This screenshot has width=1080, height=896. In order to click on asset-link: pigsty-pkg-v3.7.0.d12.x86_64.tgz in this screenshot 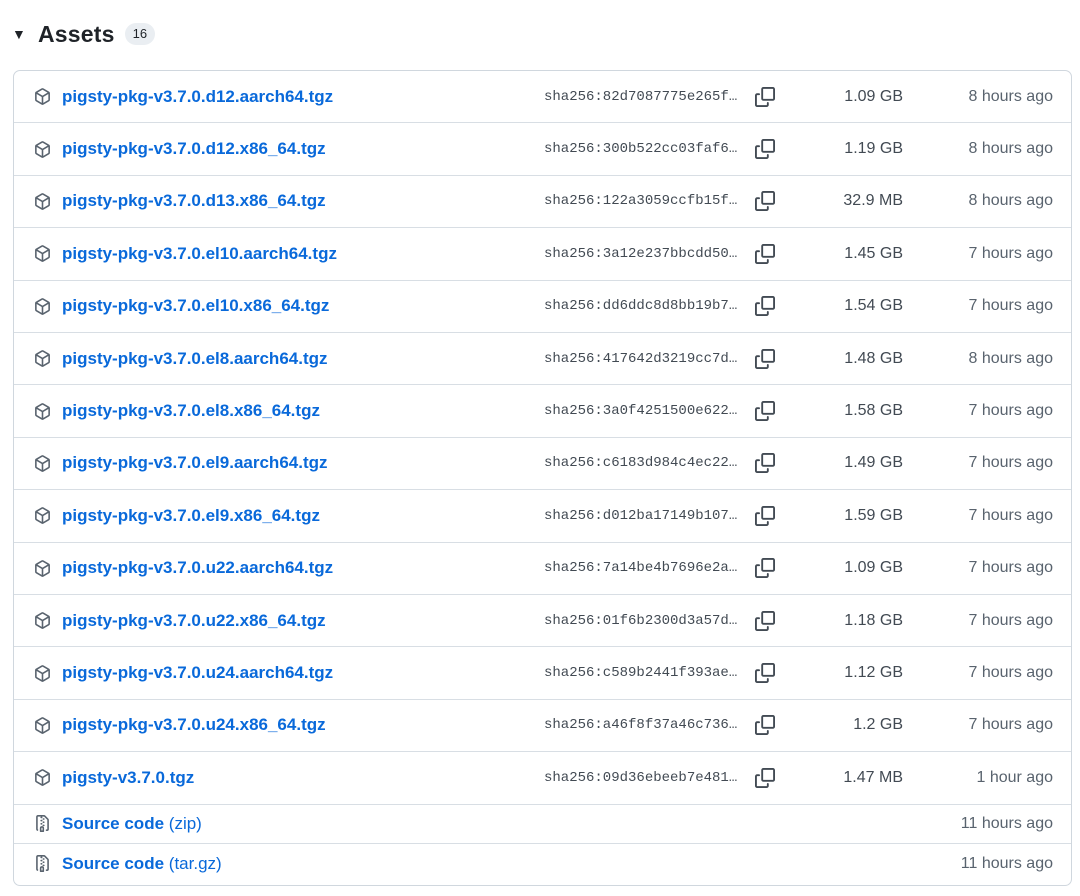, I will do `click(194, 149)`.